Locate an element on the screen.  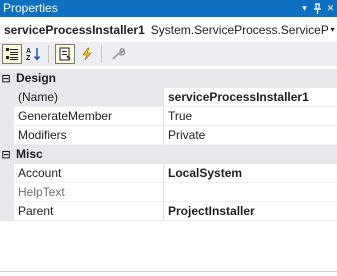
property-row-name: (Name) serviceProcessInstaller1 is located at coordinates (168, 97).